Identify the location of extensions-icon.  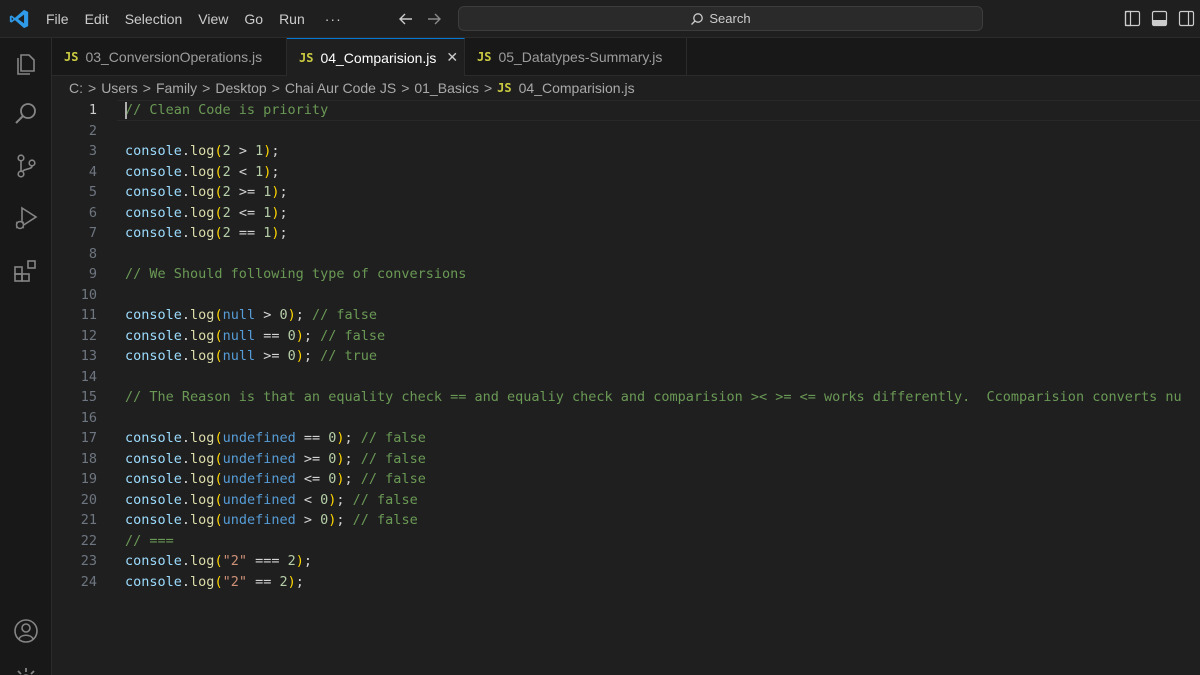
(26, 272).